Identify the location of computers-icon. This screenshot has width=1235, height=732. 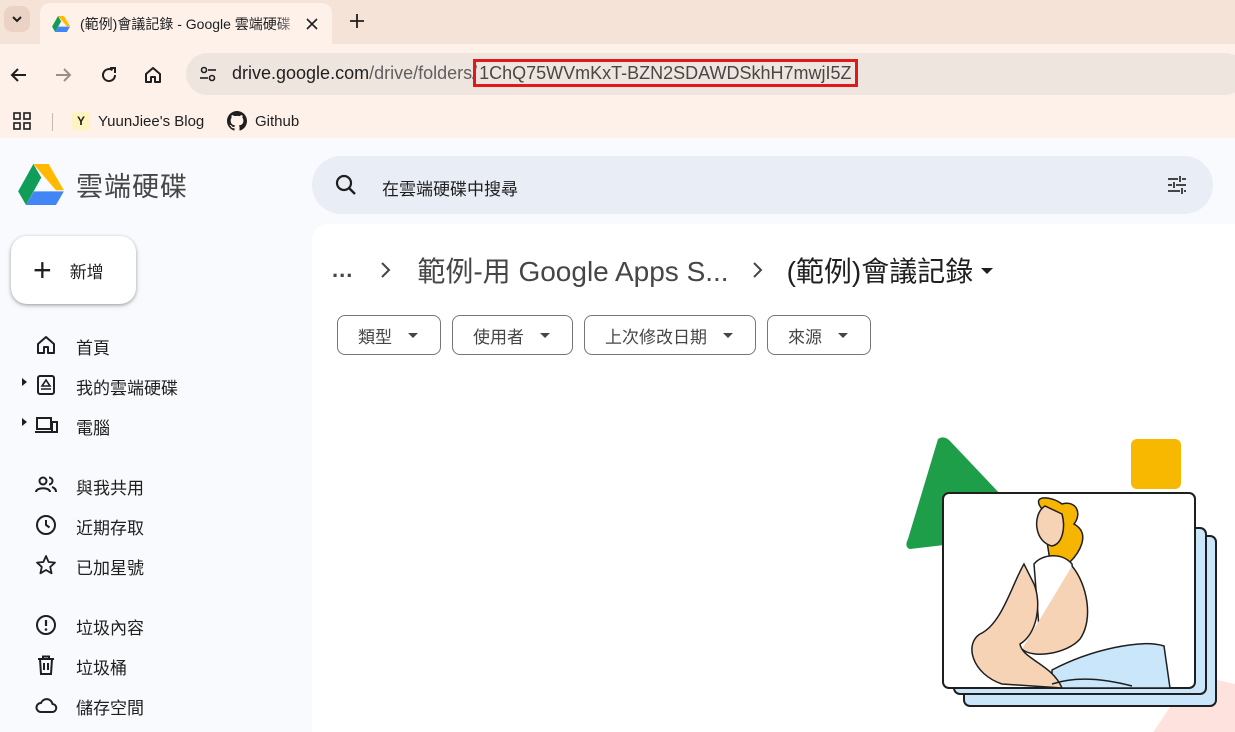
(46, 425).